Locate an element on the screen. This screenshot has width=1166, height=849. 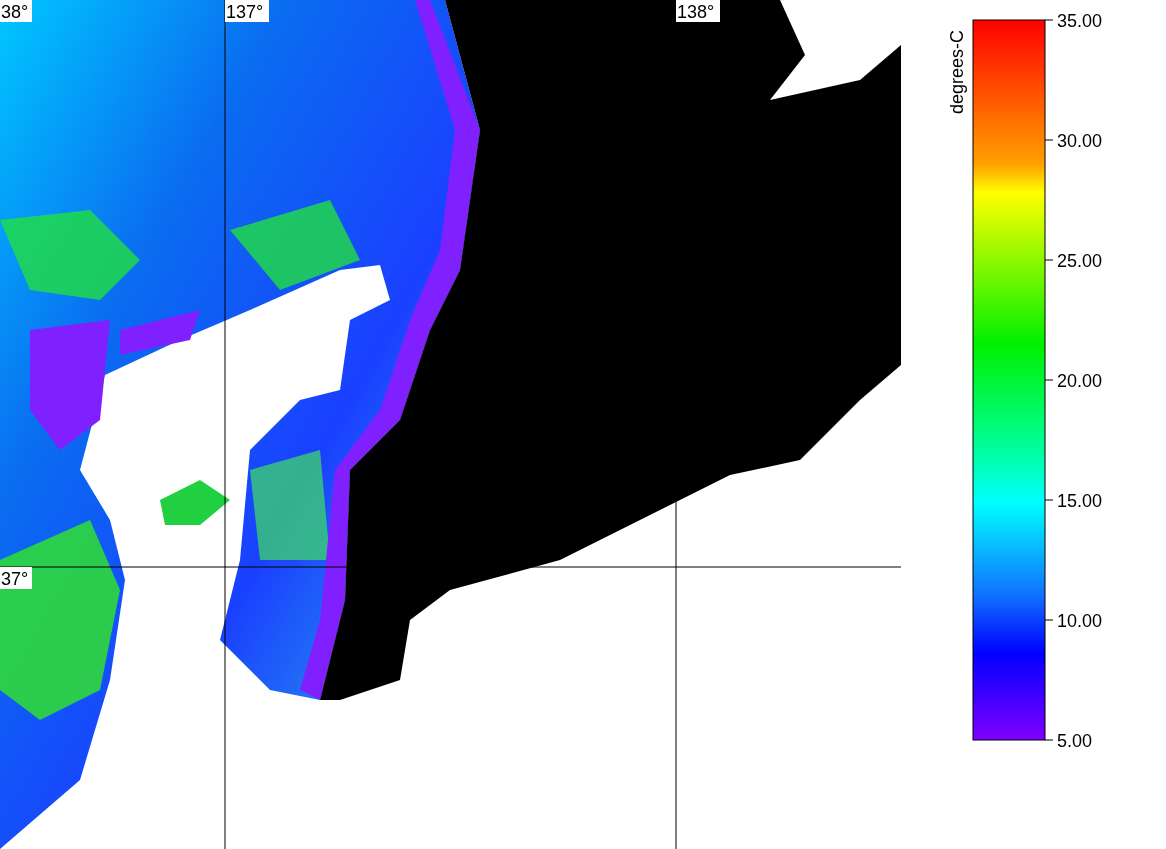
scale-tick: 20.00 is located at coordinates (1073, 381).